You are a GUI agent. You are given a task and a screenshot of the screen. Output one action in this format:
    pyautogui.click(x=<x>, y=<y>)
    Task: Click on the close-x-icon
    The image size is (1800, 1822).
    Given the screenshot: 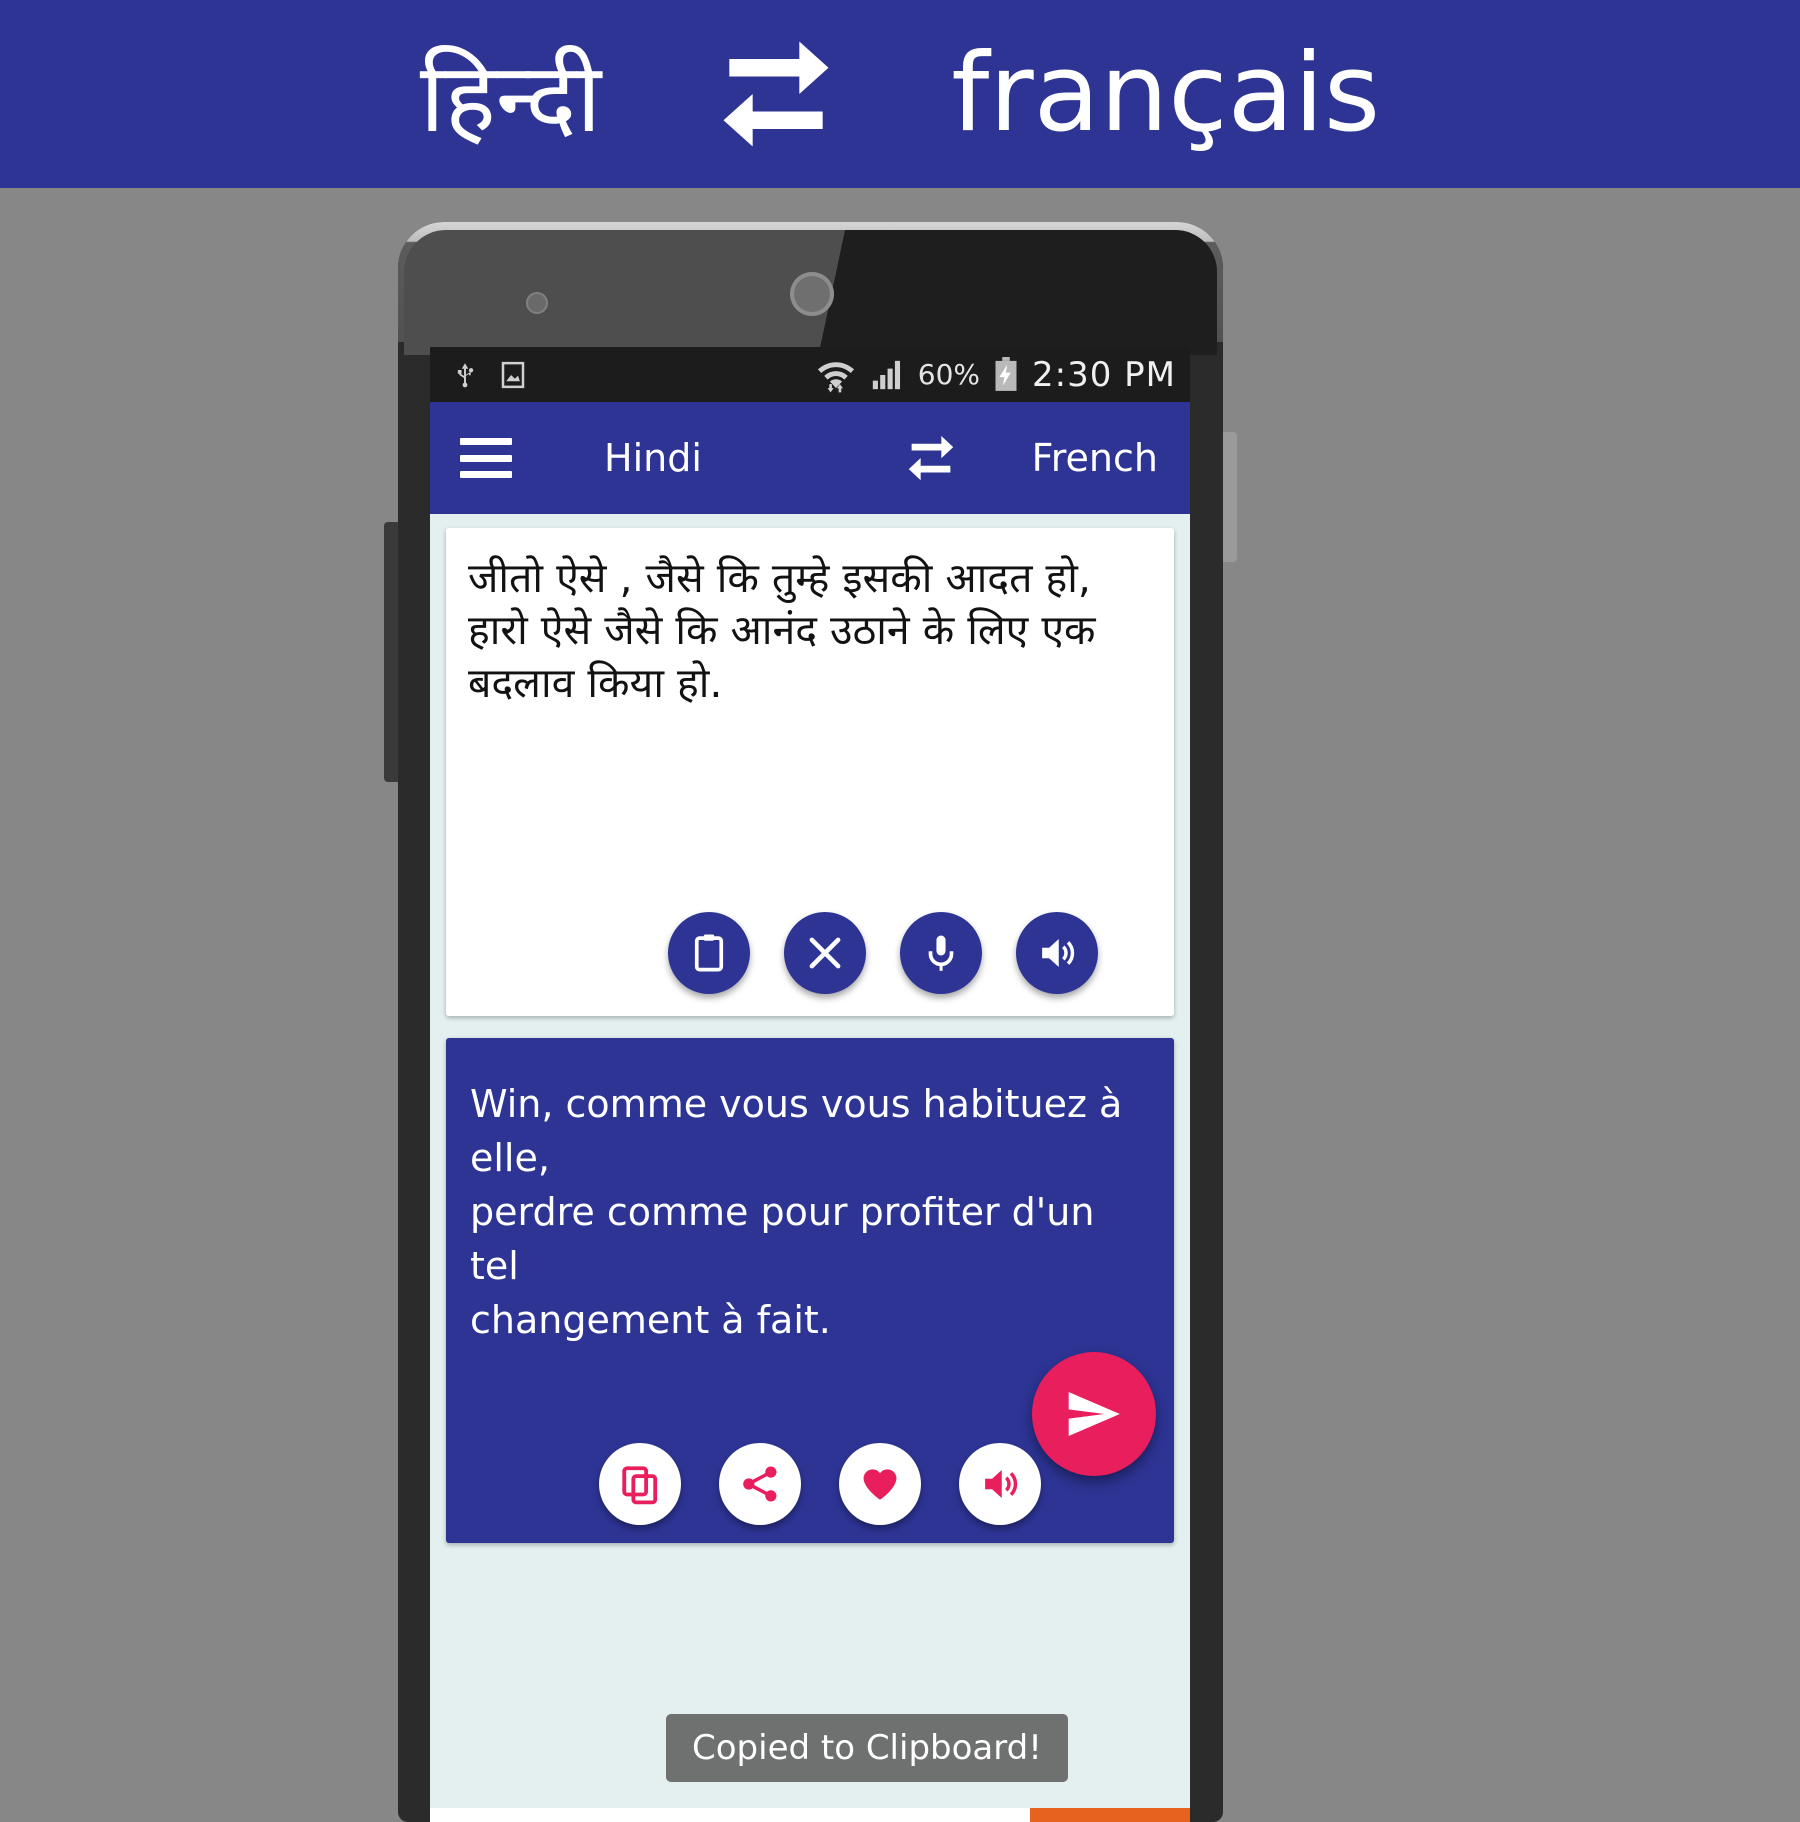 What is the action you would take?
    pyautogui.click(x=825, y=953)
    